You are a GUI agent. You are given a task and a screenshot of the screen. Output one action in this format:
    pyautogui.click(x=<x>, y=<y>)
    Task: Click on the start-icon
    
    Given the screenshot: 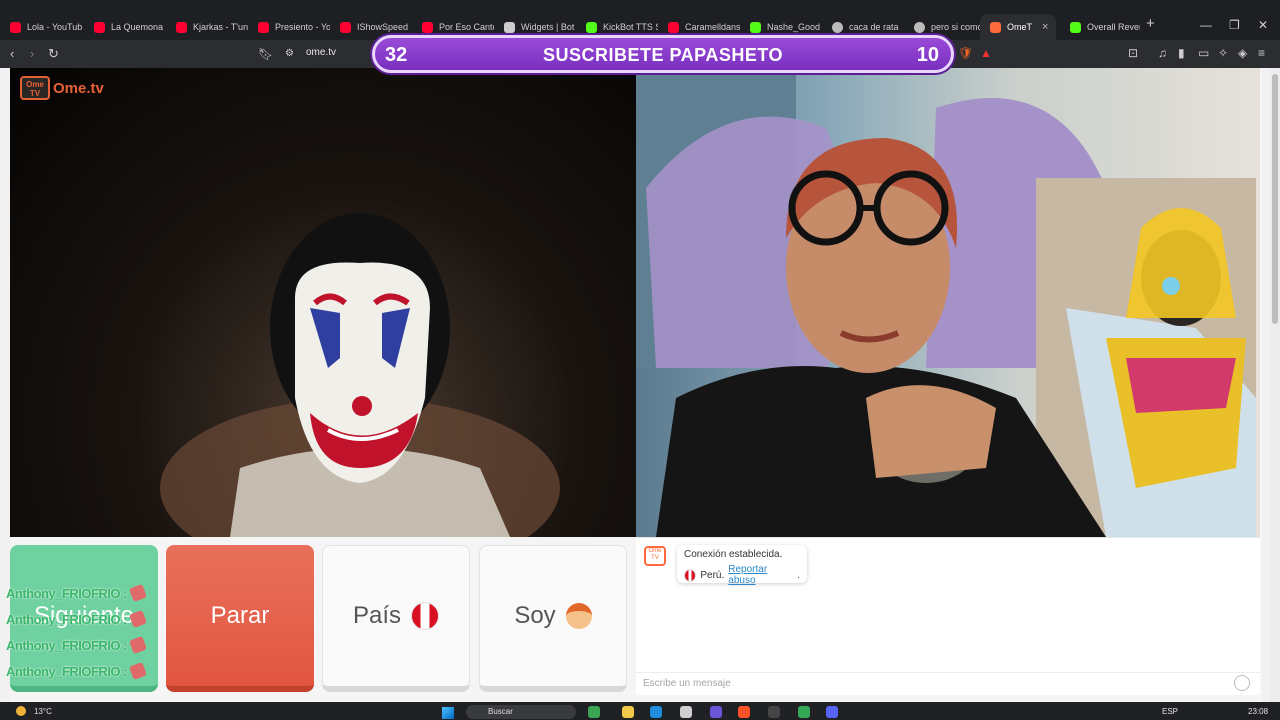 What is the action you would take?
    pyautogui.click(x=448, y=713)
    